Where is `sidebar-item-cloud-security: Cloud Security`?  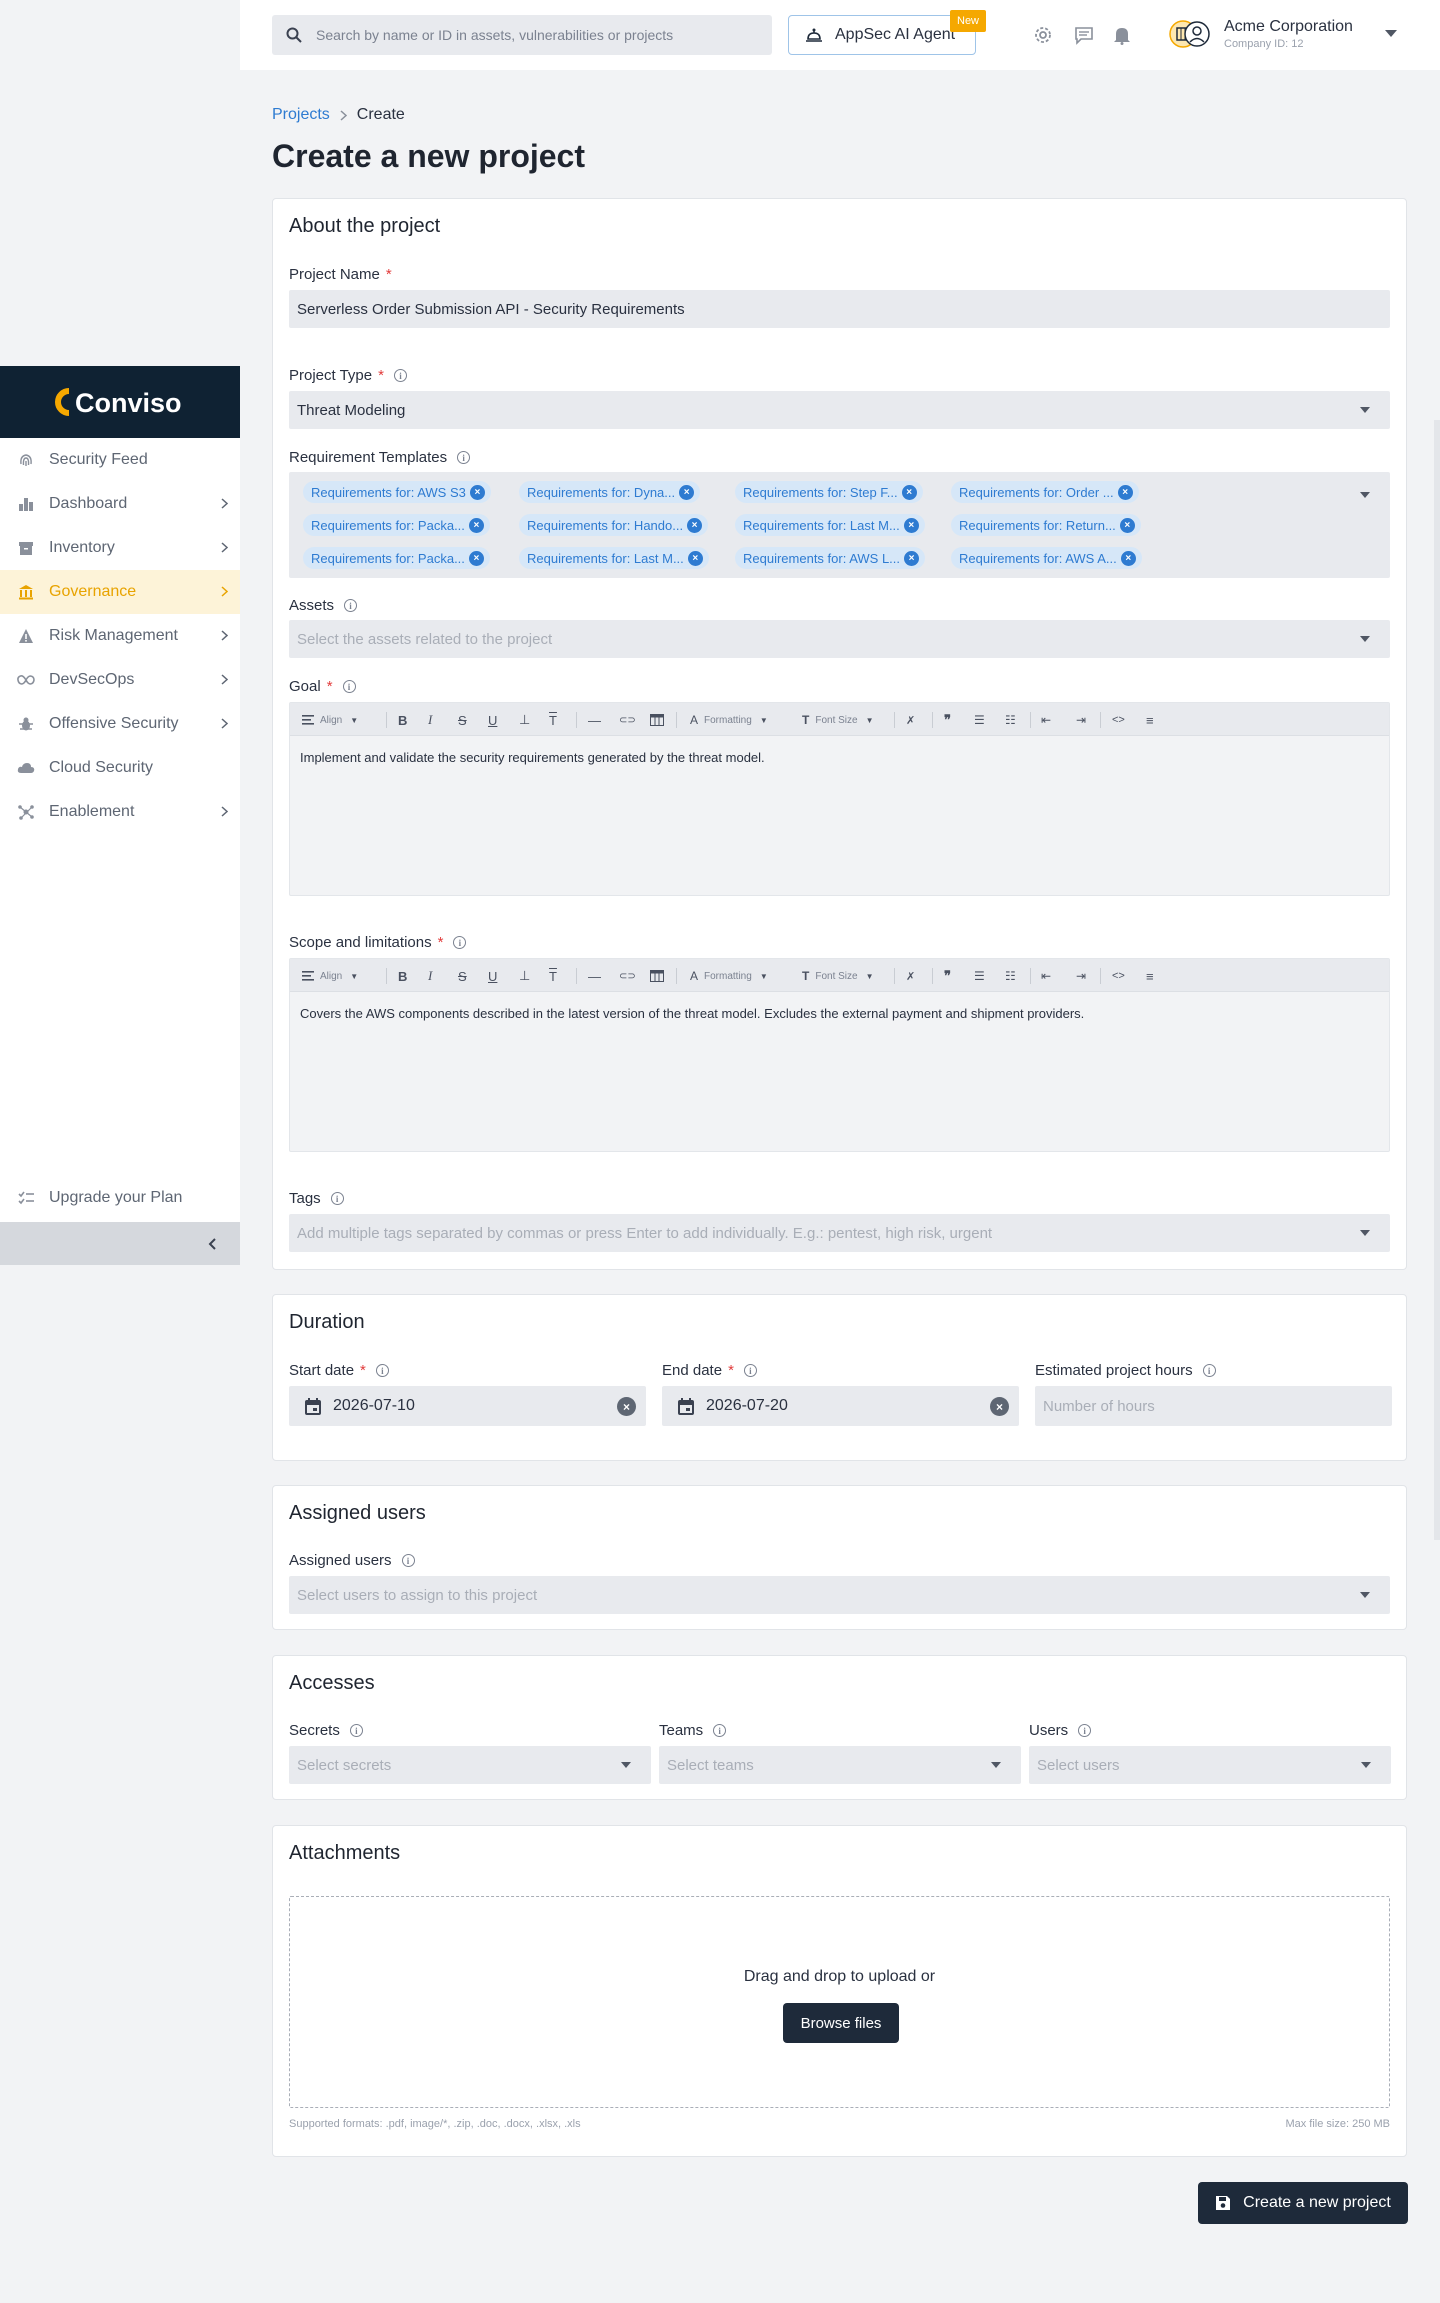
sidebar-item-cloud-security: Cloud Security is located at coordinates (120, 768).